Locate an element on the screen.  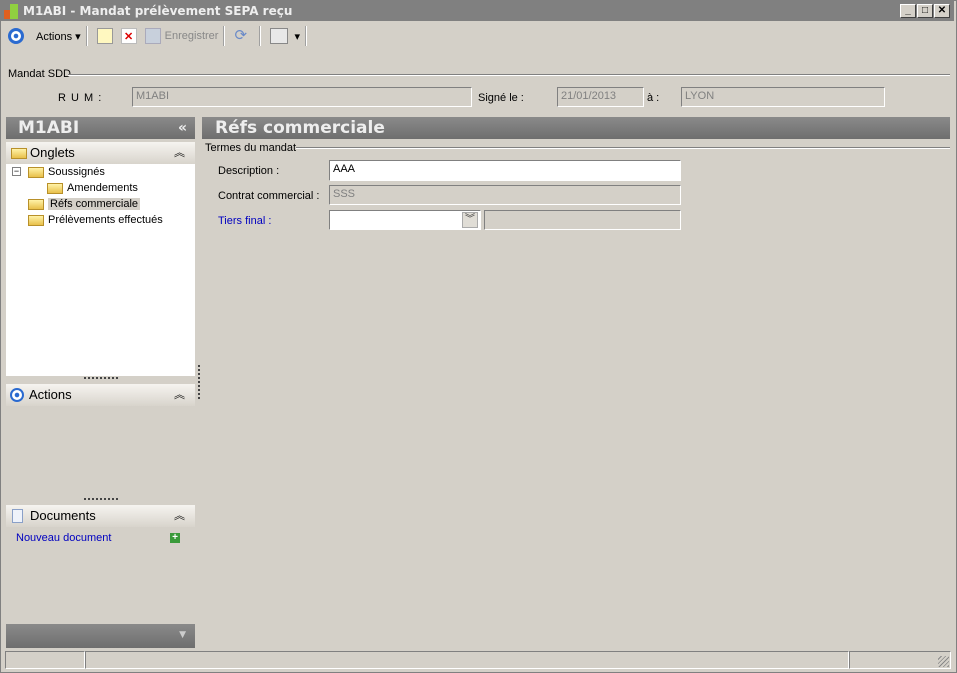
print-dropdown: ▾ is located at coordinates (297, 36).